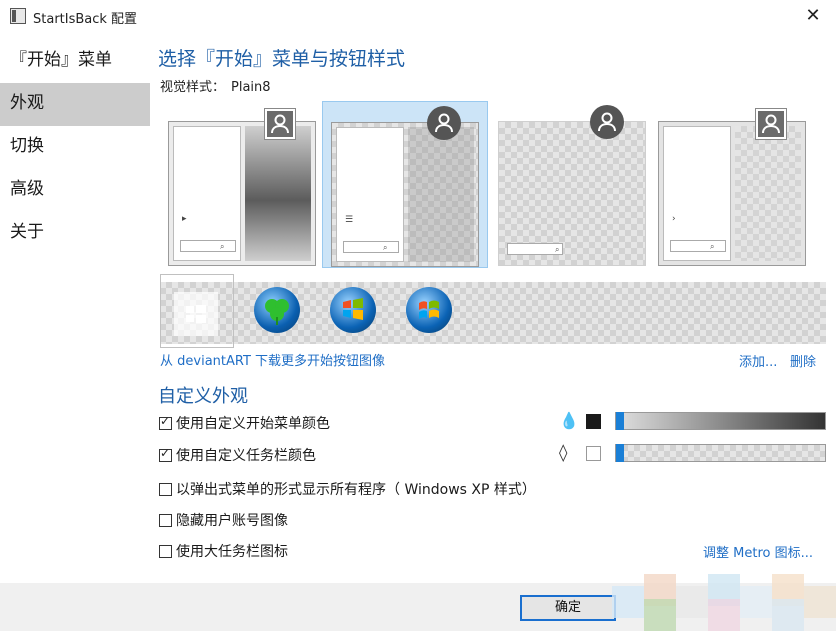 Image resolution: width=836 pixels, height=631 pixels. Describe the element at coordinates (232, 552) in the screenshot. I see `option-label: 使用大任务栏图标` at that location.